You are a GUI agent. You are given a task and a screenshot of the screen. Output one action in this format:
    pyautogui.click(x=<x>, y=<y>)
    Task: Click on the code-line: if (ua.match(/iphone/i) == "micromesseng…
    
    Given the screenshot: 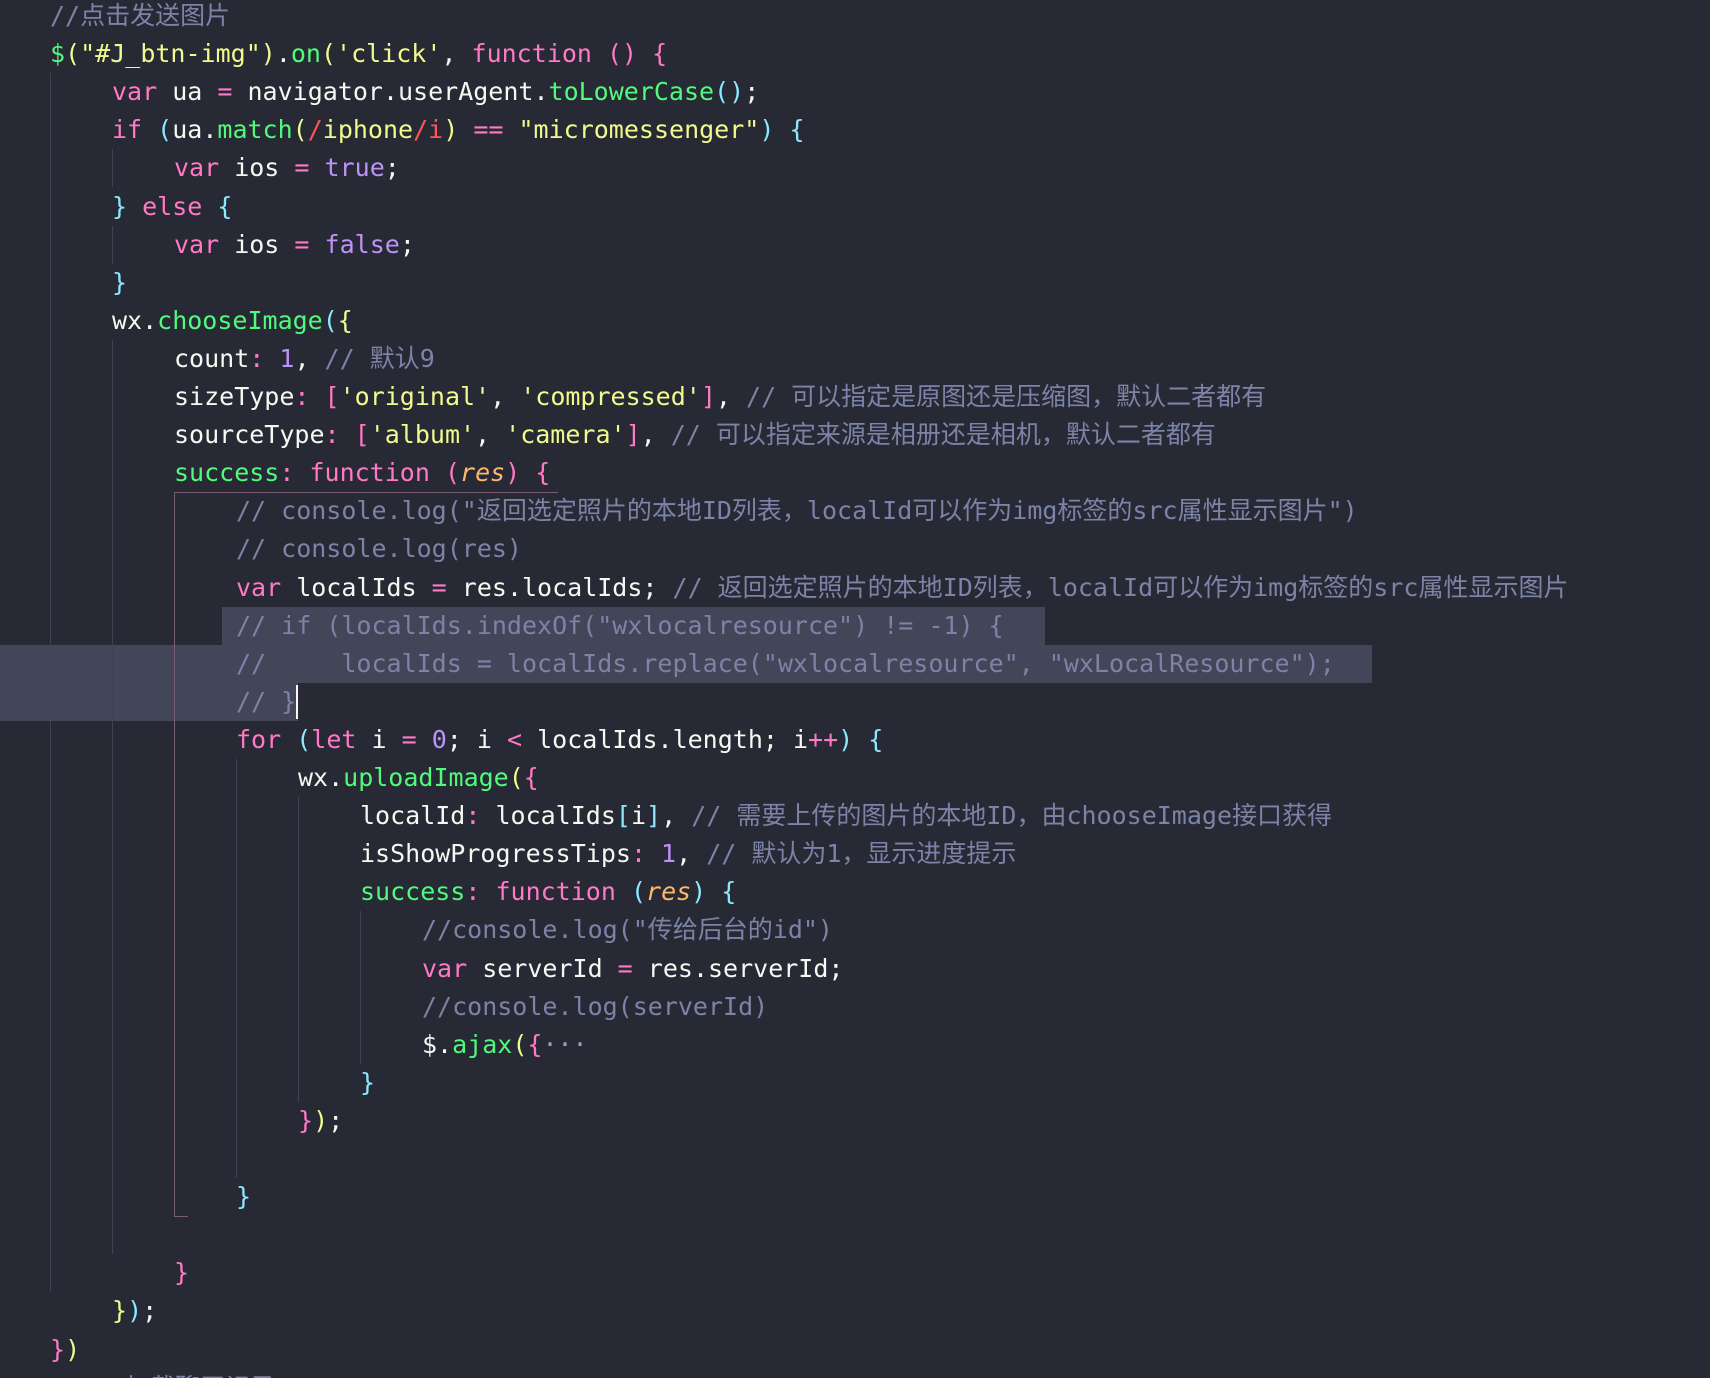 What is the action you would take?
    pyautogui.click(x=855, y=130)
    